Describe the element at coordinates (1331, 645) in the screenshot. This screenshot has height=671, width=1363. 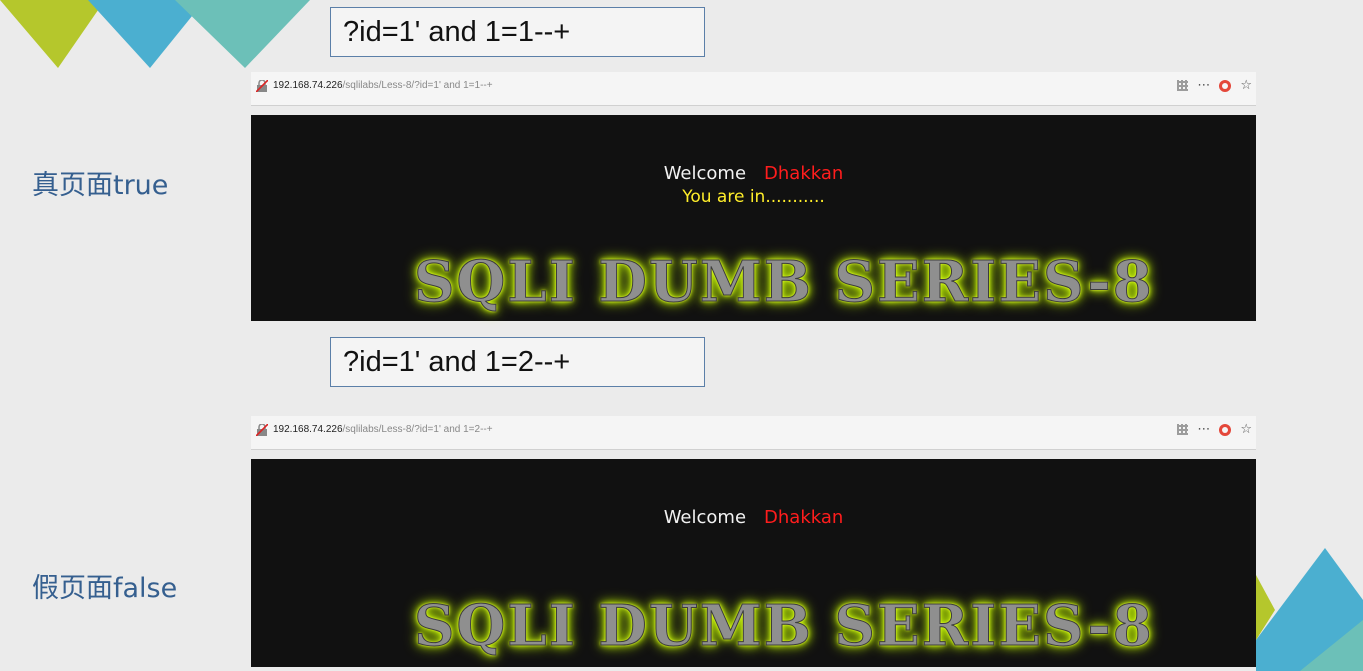
I see `bottom-teal-triangle` at that location.